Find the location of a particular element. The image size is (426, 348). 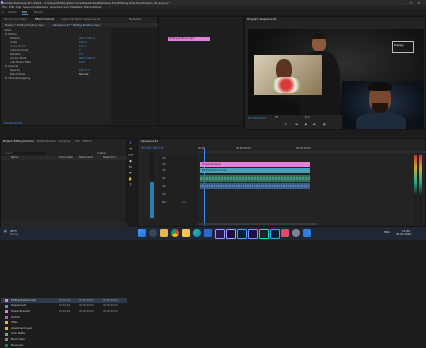

minimize-button: – is located at coordinates (403, 3).